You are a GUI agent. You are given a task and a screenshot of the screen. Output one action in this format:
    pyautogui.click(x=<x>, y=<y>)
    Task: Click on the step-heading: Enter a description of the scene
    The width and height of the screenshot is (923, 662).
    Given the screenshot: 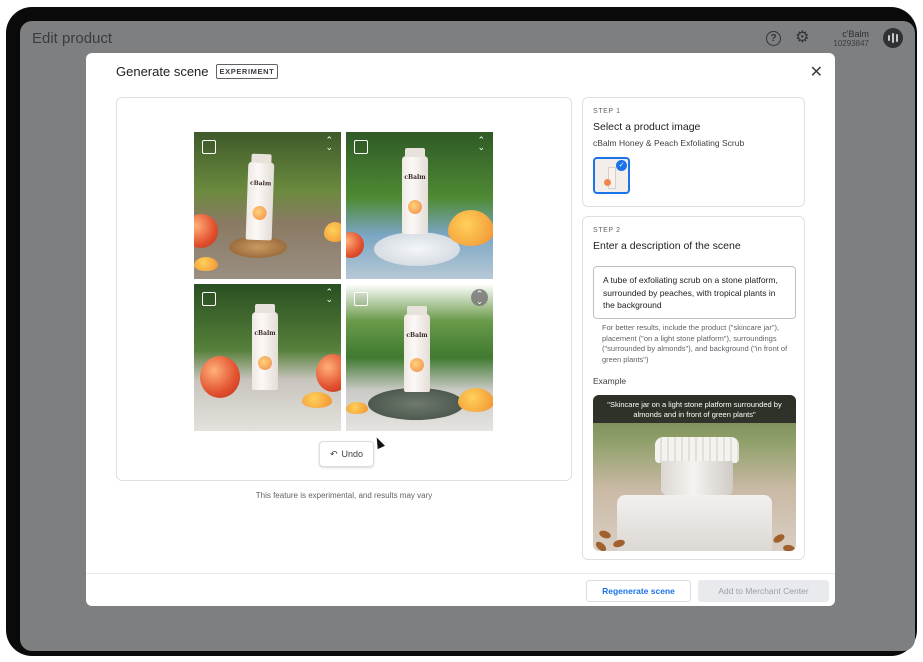 What is the action you would take?
    pyautogui.click(x=667, y=246)
    